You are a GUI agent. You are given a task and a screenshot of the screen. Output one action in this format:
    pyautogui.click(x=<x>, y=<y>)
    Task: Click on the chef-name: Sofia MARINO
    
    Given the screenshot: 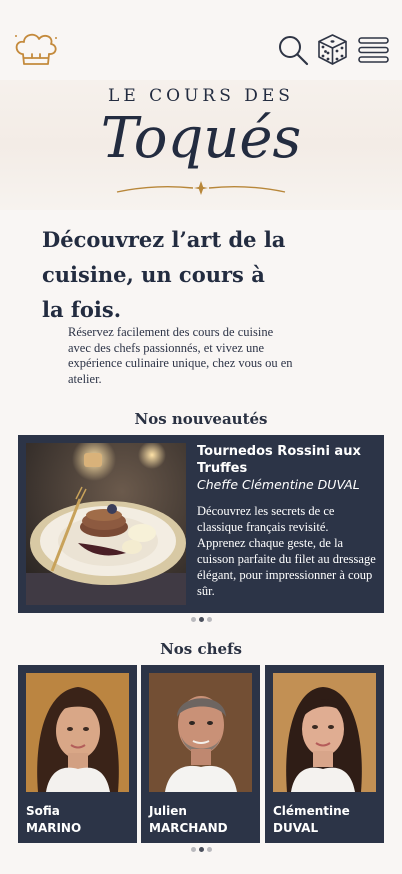 What is the action you would take?
    pyautogui.click(x=80, y=820)
    